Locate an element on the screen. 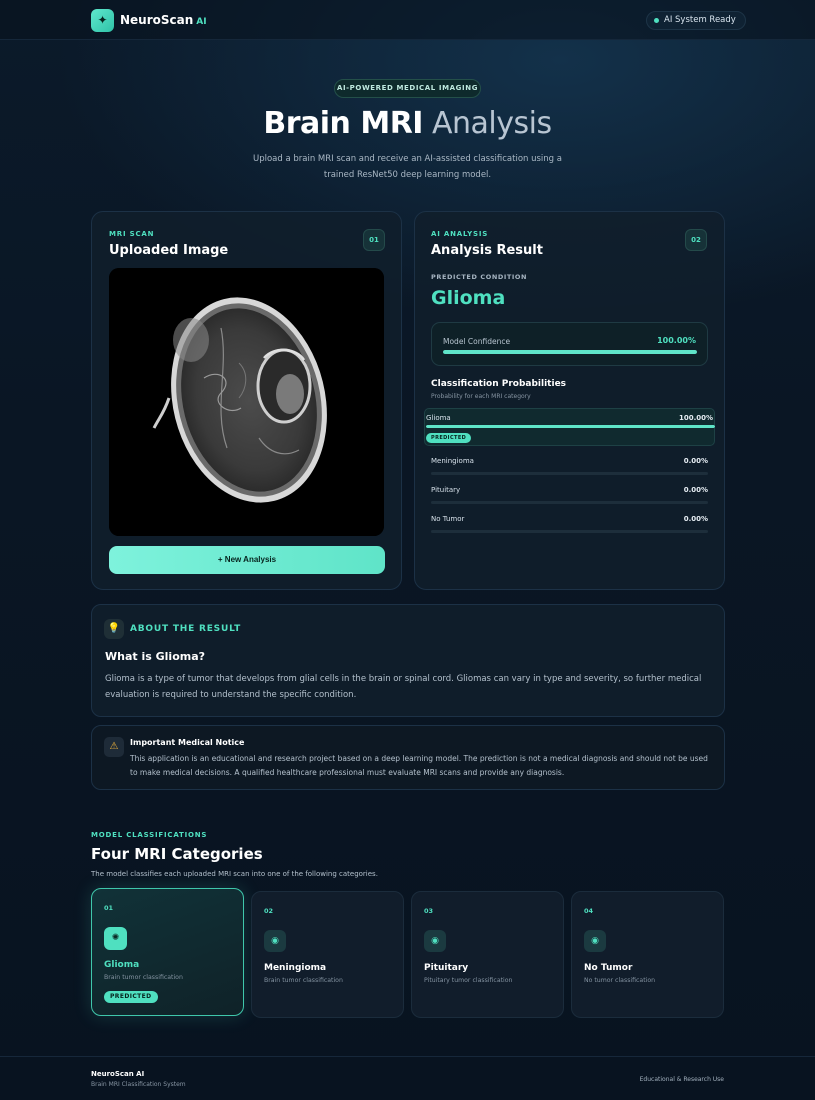  category-number: 04 is located at coordinates (589, 911).